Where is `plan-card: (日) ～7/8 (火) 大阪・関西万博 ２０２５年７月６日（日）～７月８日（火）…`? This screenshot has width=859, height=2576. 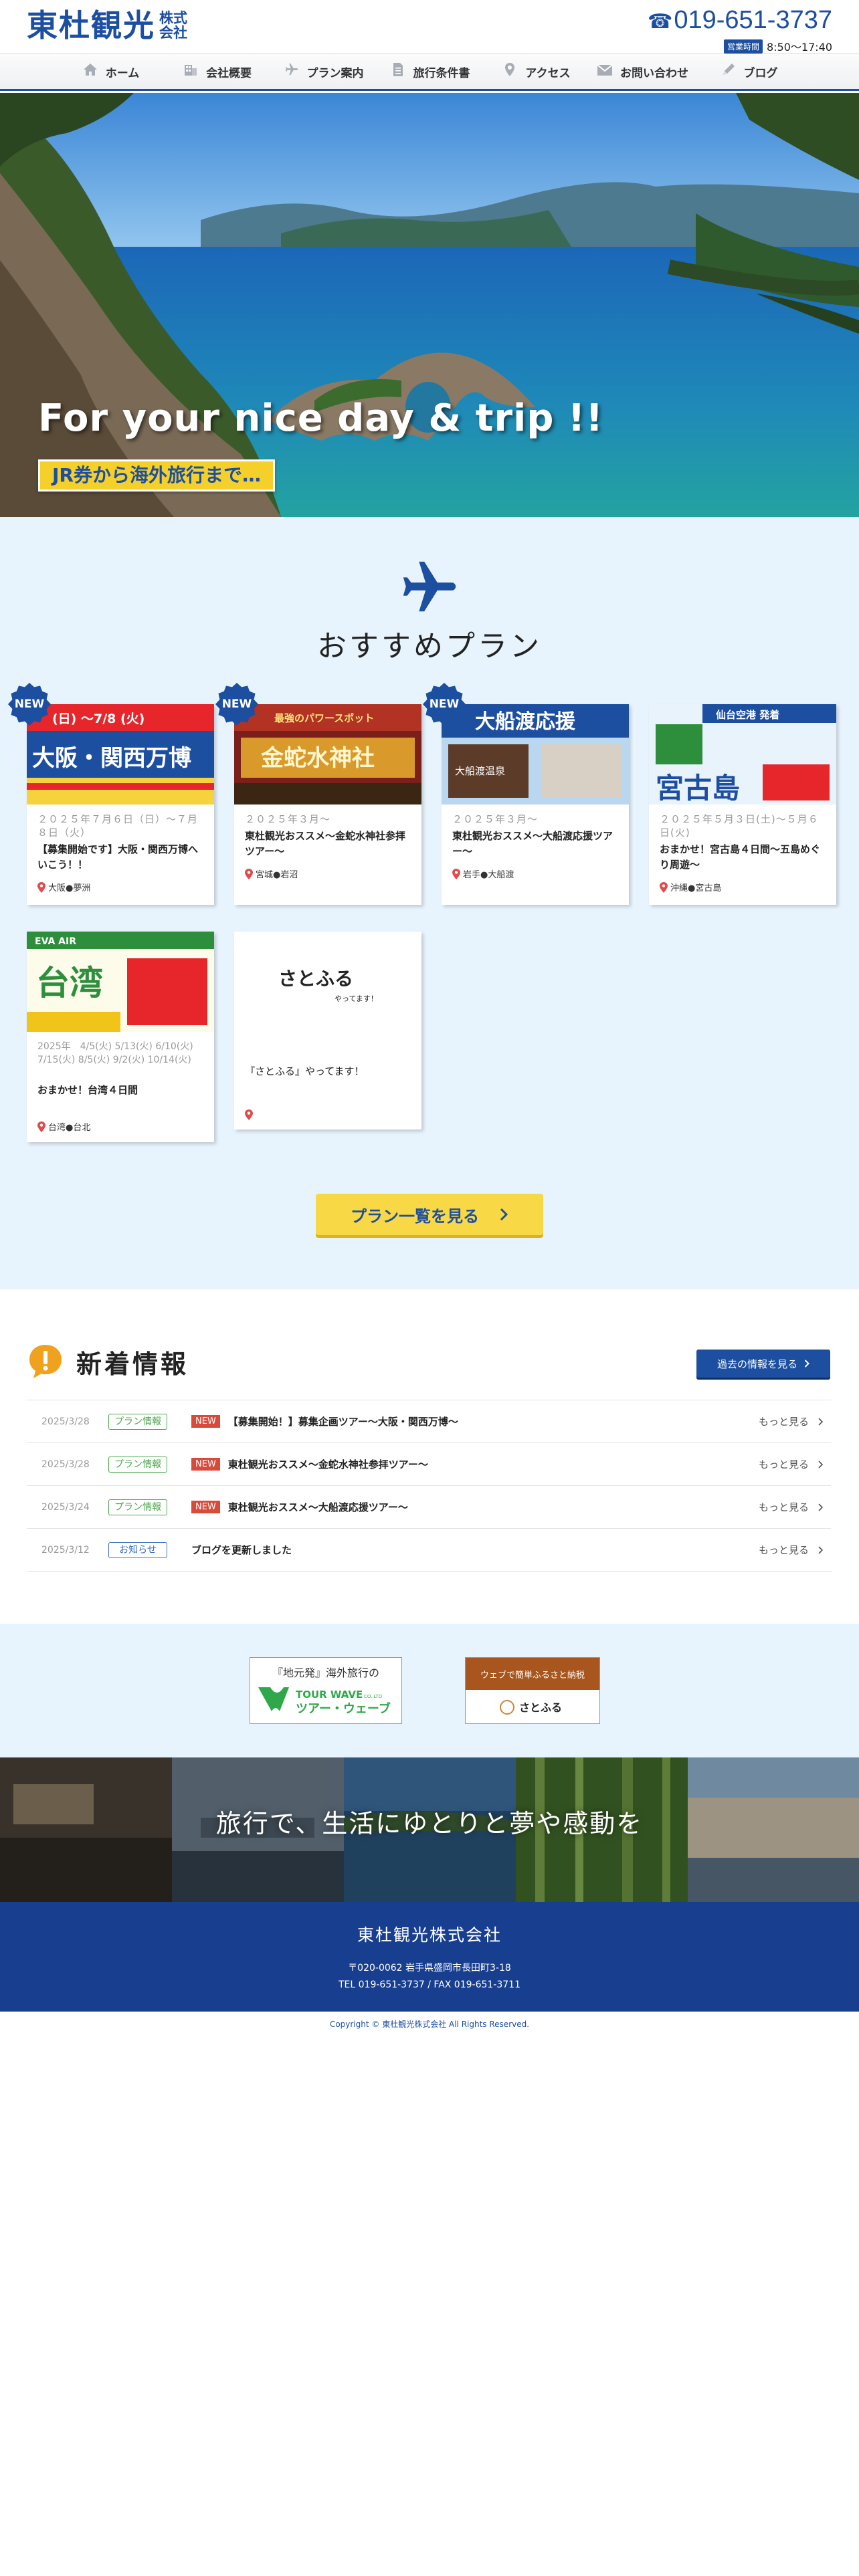
plan-card: (日) ～7/8 (火) 大阪・関西万博 ２０２５年７月６日（日）～７月８日（火）… is located at coordinates (120, 804).